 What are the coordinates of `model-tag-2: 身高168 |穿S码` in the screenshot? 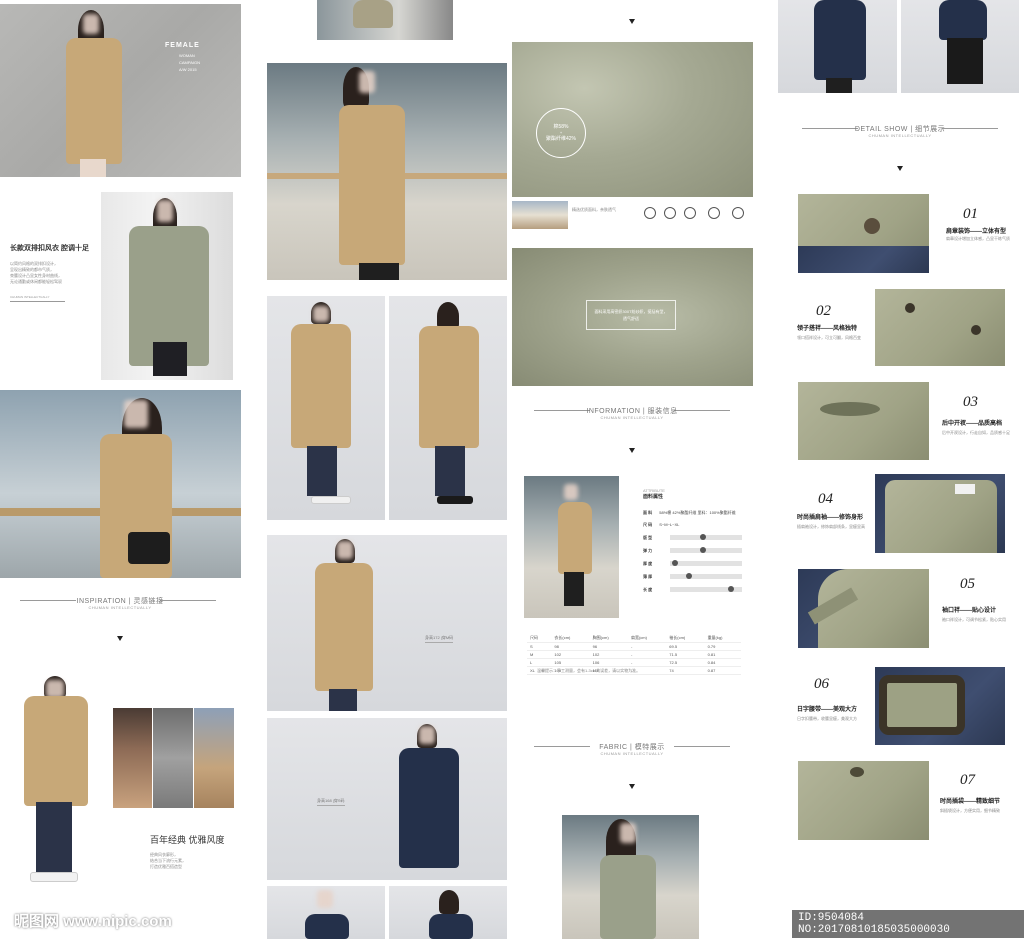 It's located at (331, 802).